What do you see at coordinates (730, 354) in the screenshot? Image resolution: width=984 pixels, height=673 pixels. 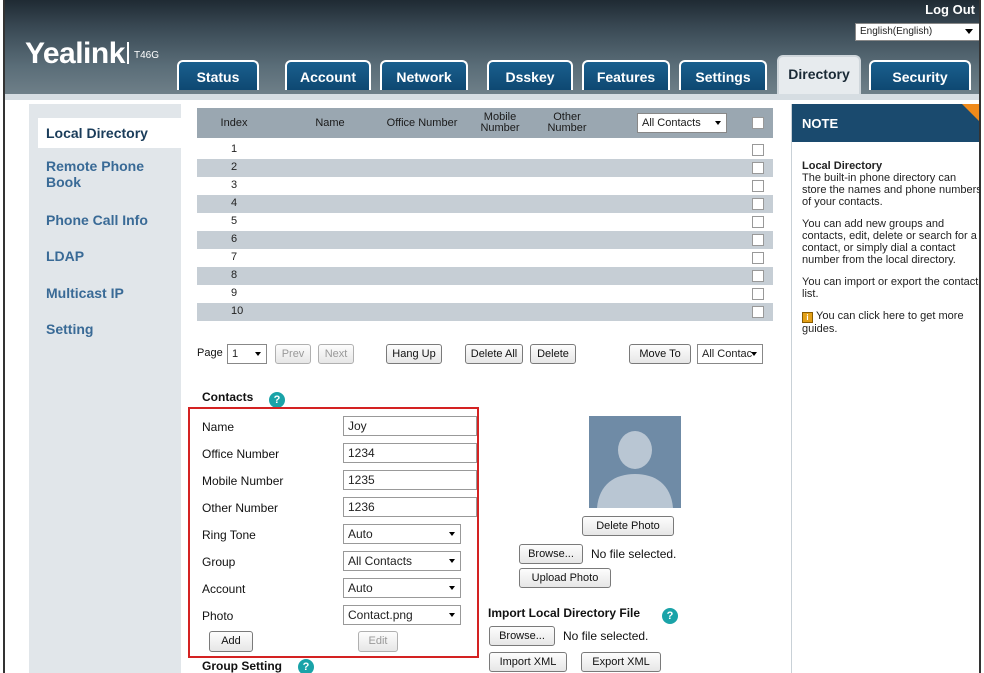 I see `move-target-select: All Contac` at bounding box center [730, 354].